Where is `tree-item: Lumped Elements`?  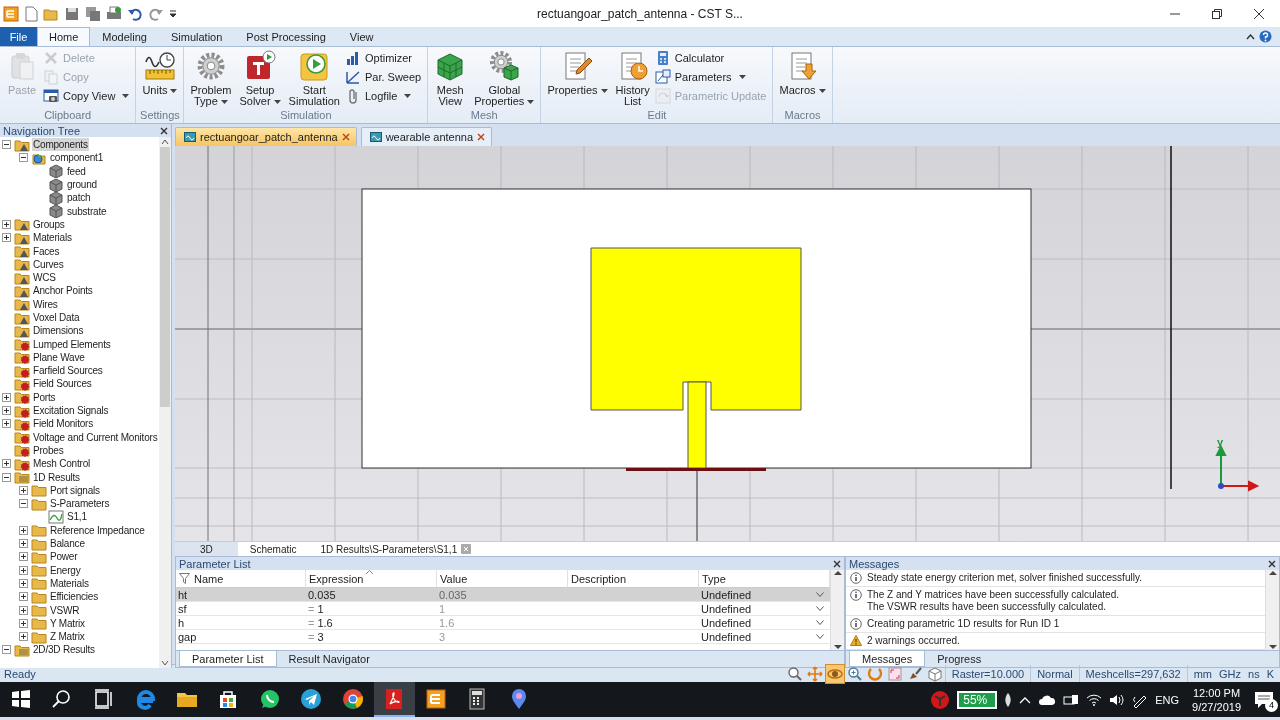 tree-item: Lumped Elements is located at coordinates (72, 344).